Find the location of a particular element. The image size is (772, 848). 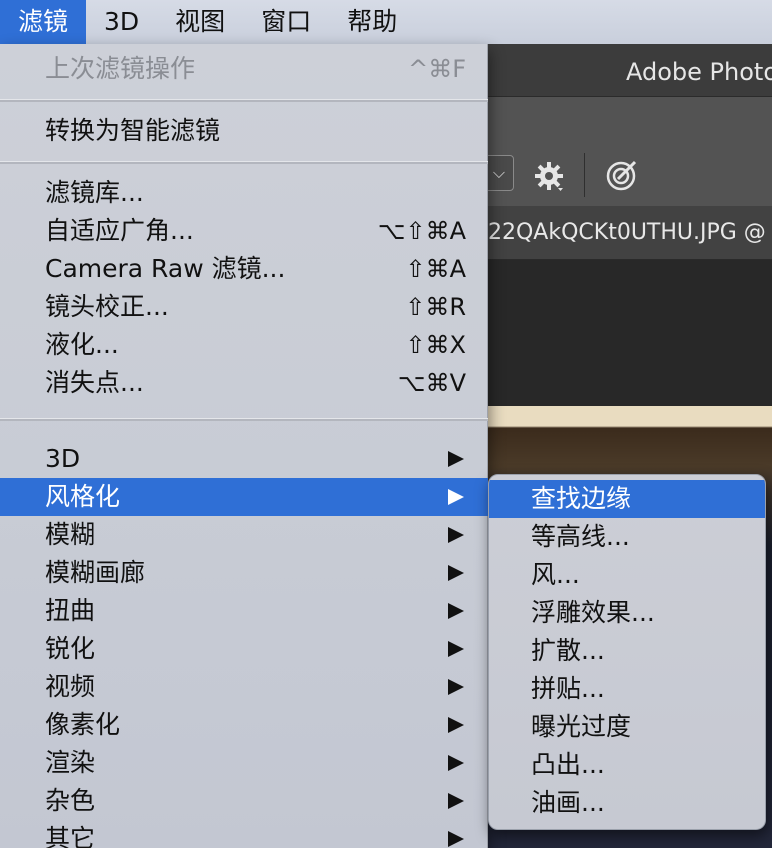

menu-item-label: 扭曲 is located at coordinates (70, 610).